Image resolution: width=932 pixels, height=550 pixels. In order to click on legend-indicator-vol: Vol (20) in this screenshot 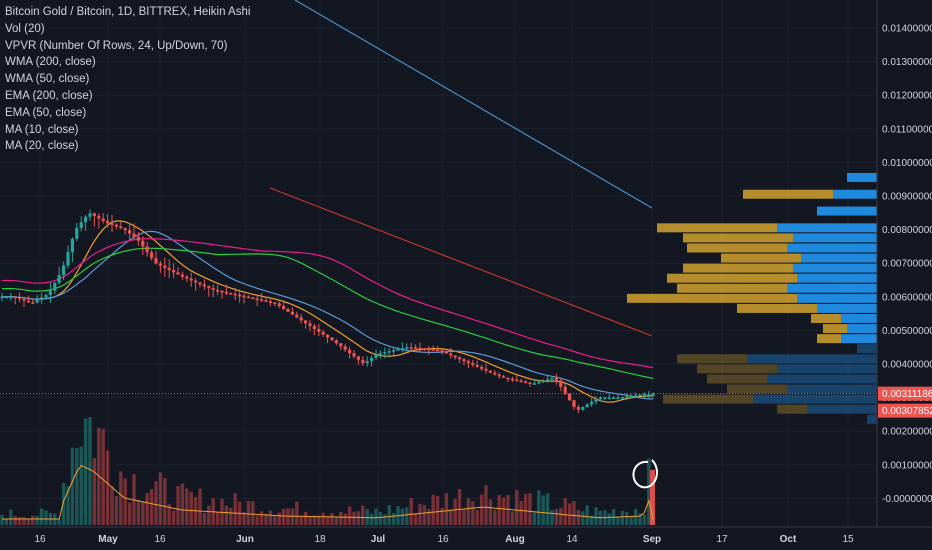, I will do `click(127, 29)`.